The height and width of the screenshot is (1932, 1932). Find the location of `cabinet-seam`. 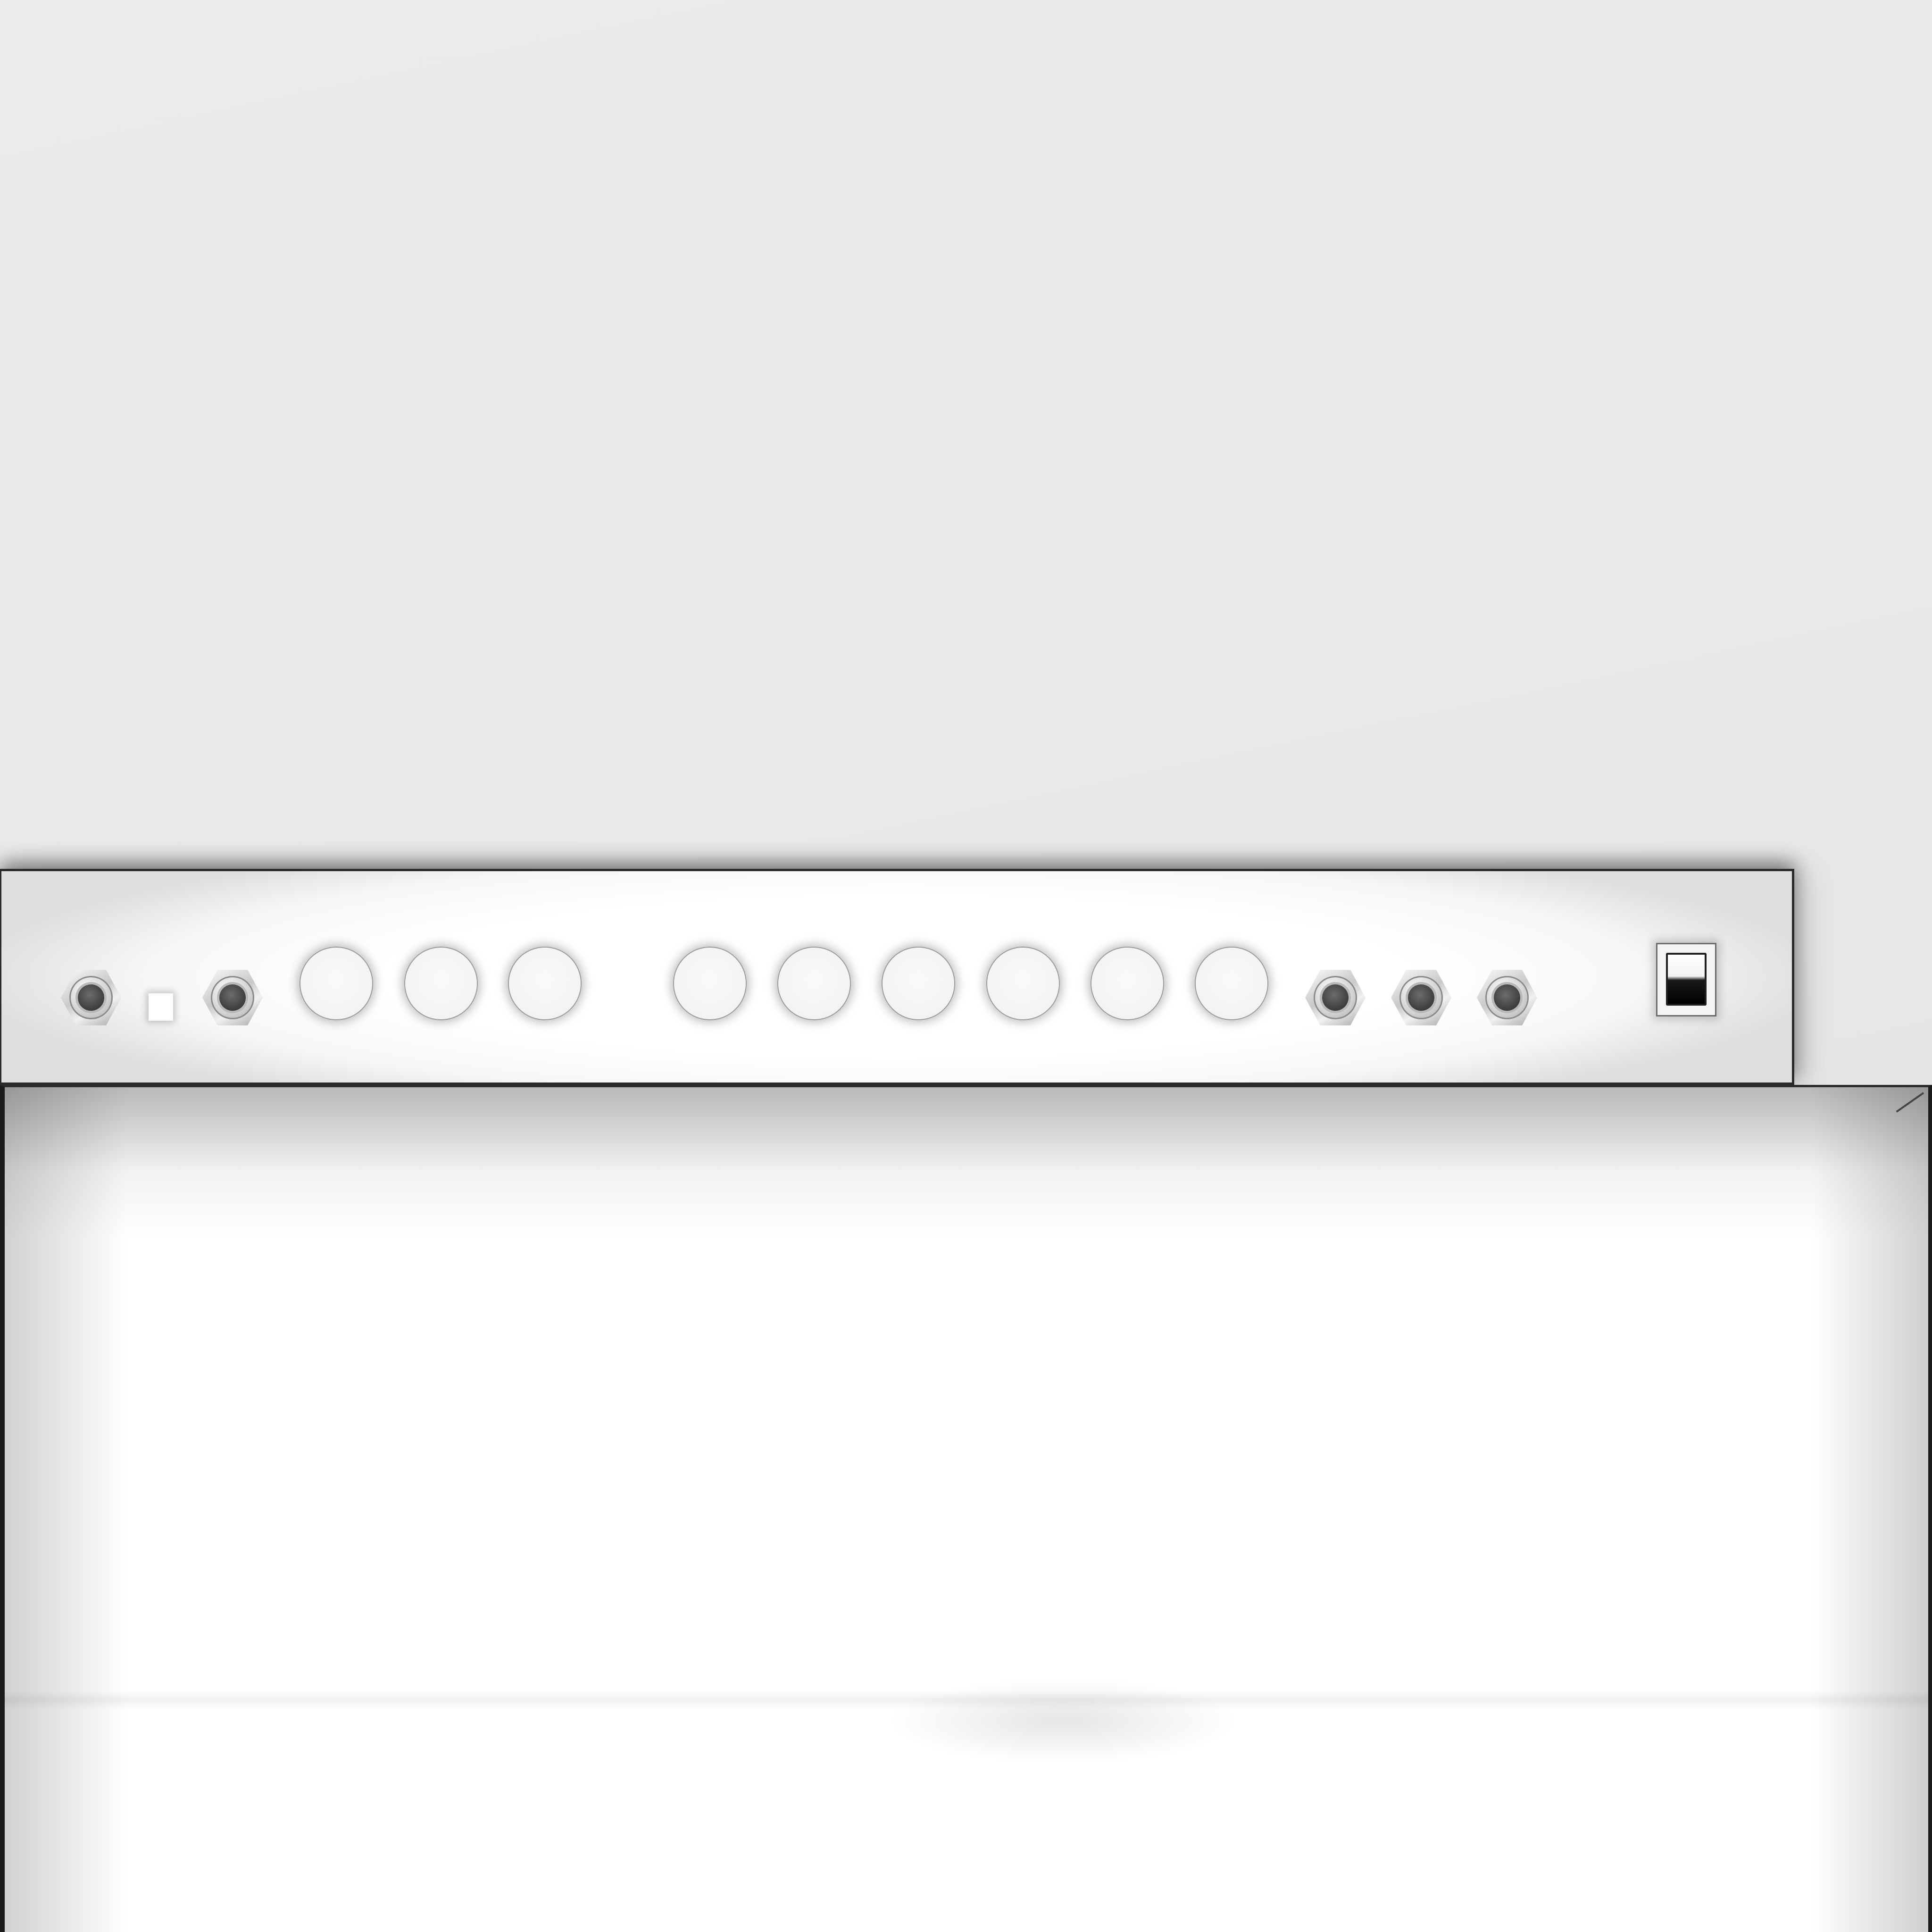

cabinet-seam is located at coordinates (967, 1701).